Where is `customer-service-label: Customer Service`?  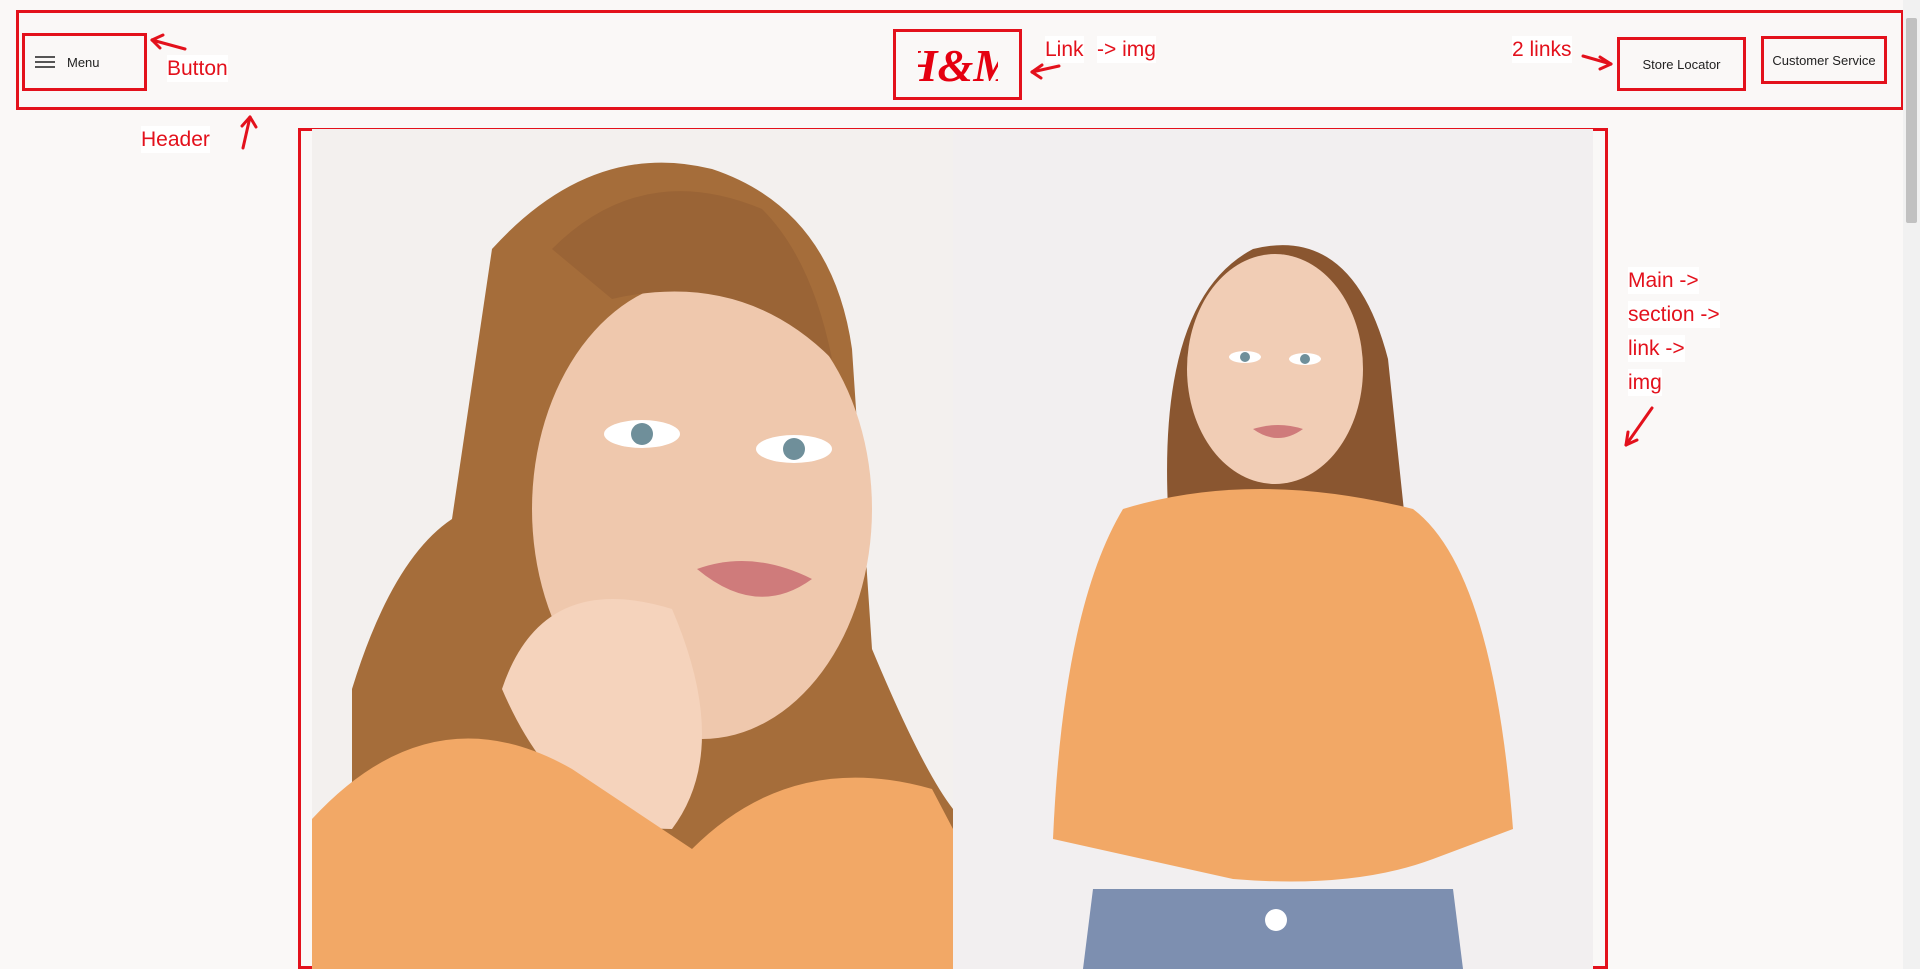 customer-service-label: Customer Service is located at coordinates (1824, 60).